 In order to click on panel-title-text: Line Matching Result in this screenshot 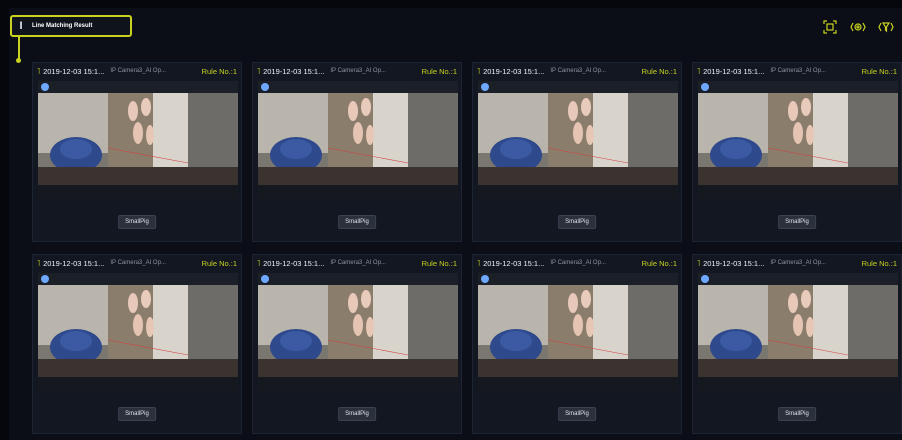, I will do `click(62, 26)`.